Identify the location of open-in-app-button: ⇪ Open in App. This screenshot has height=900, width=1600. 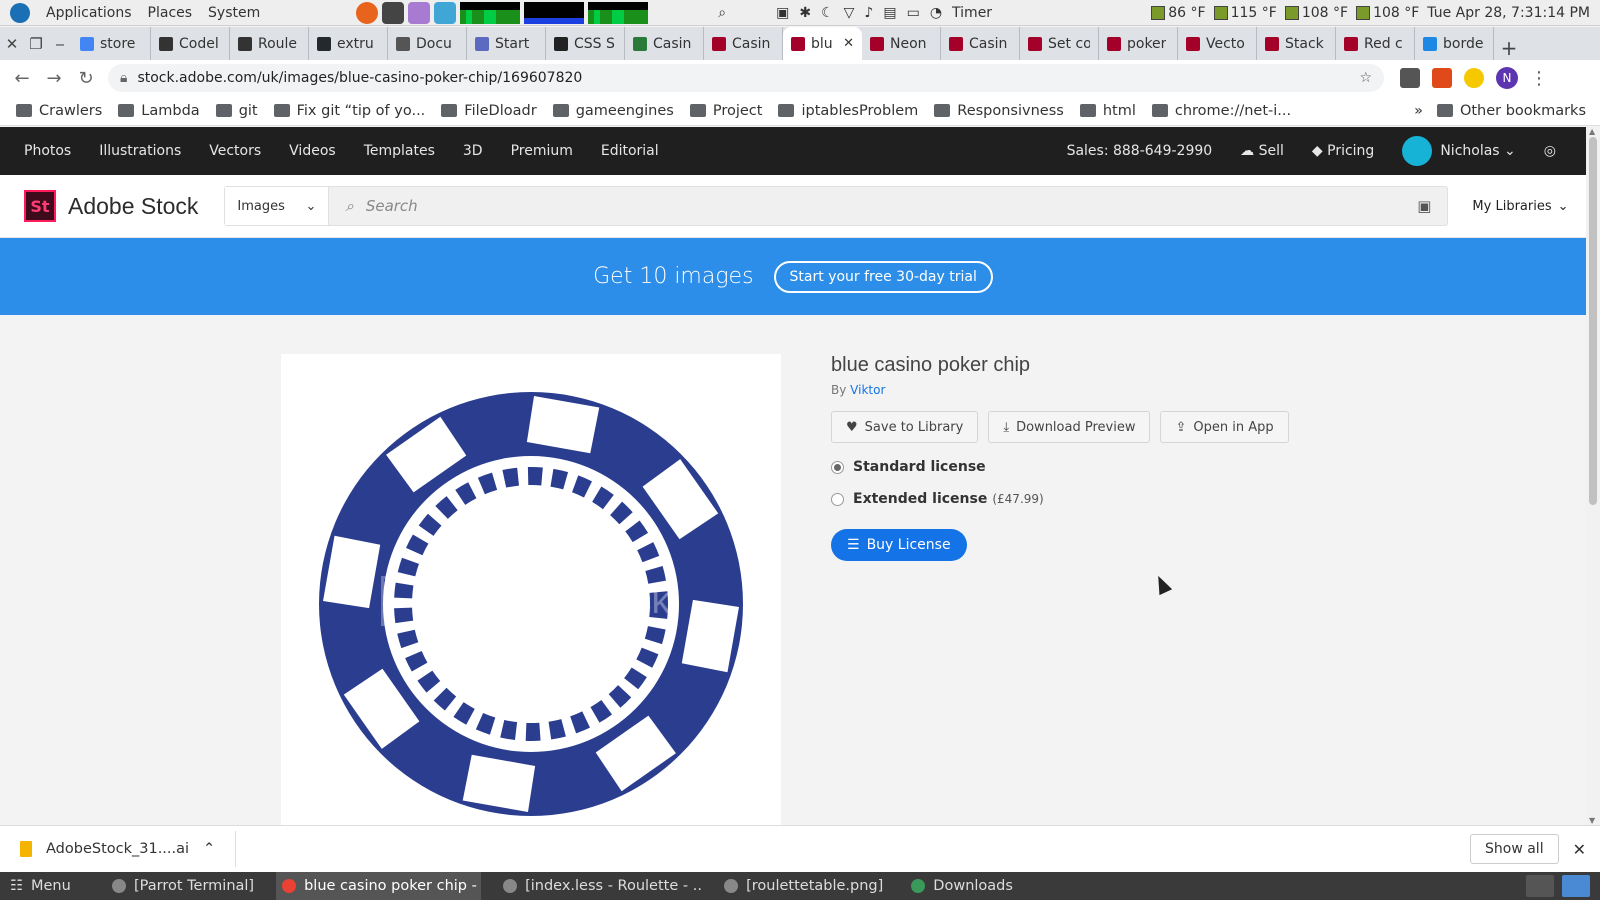
(1224, 427).